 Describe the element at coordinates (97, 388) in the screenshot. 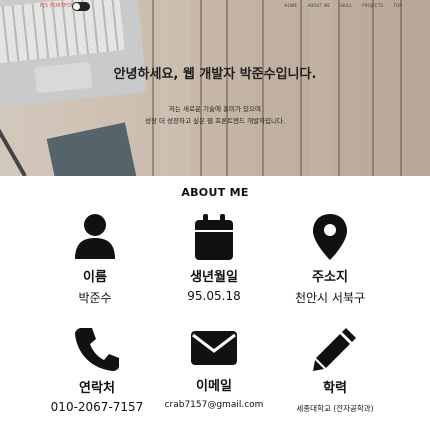

I see `info-label: 연락처` at that location.